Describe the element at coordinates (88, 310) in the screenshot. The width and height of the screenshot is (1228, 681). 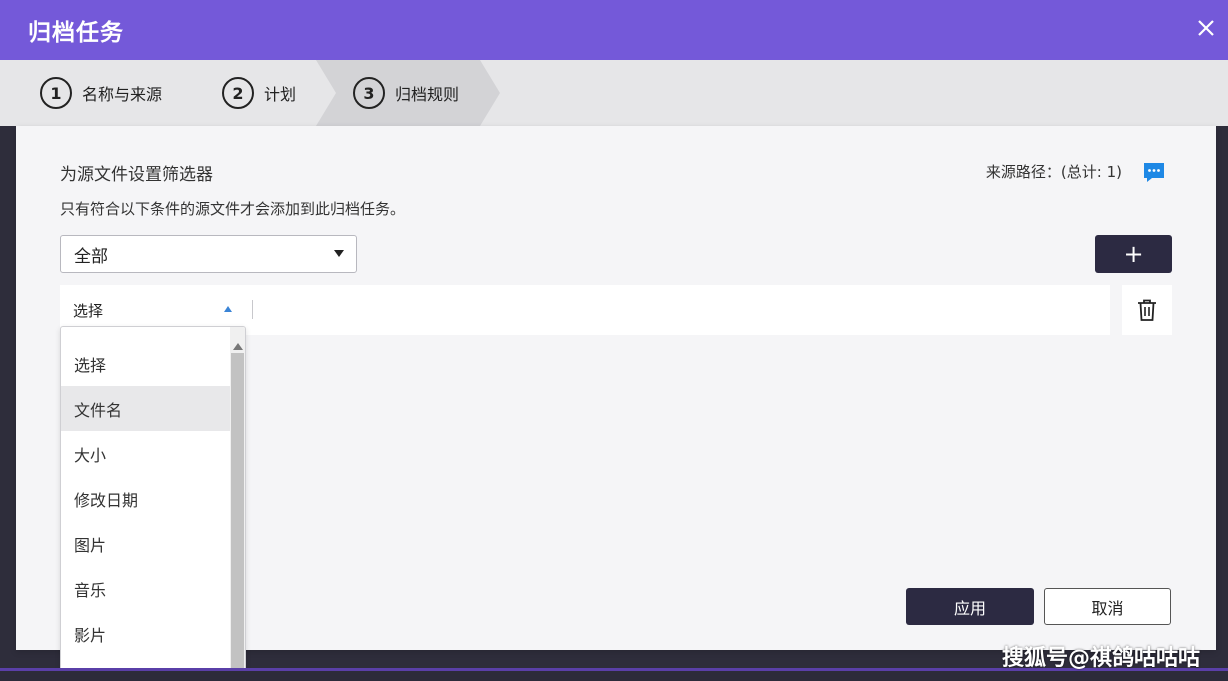
I see `filter-field-value: 选择` at that location.